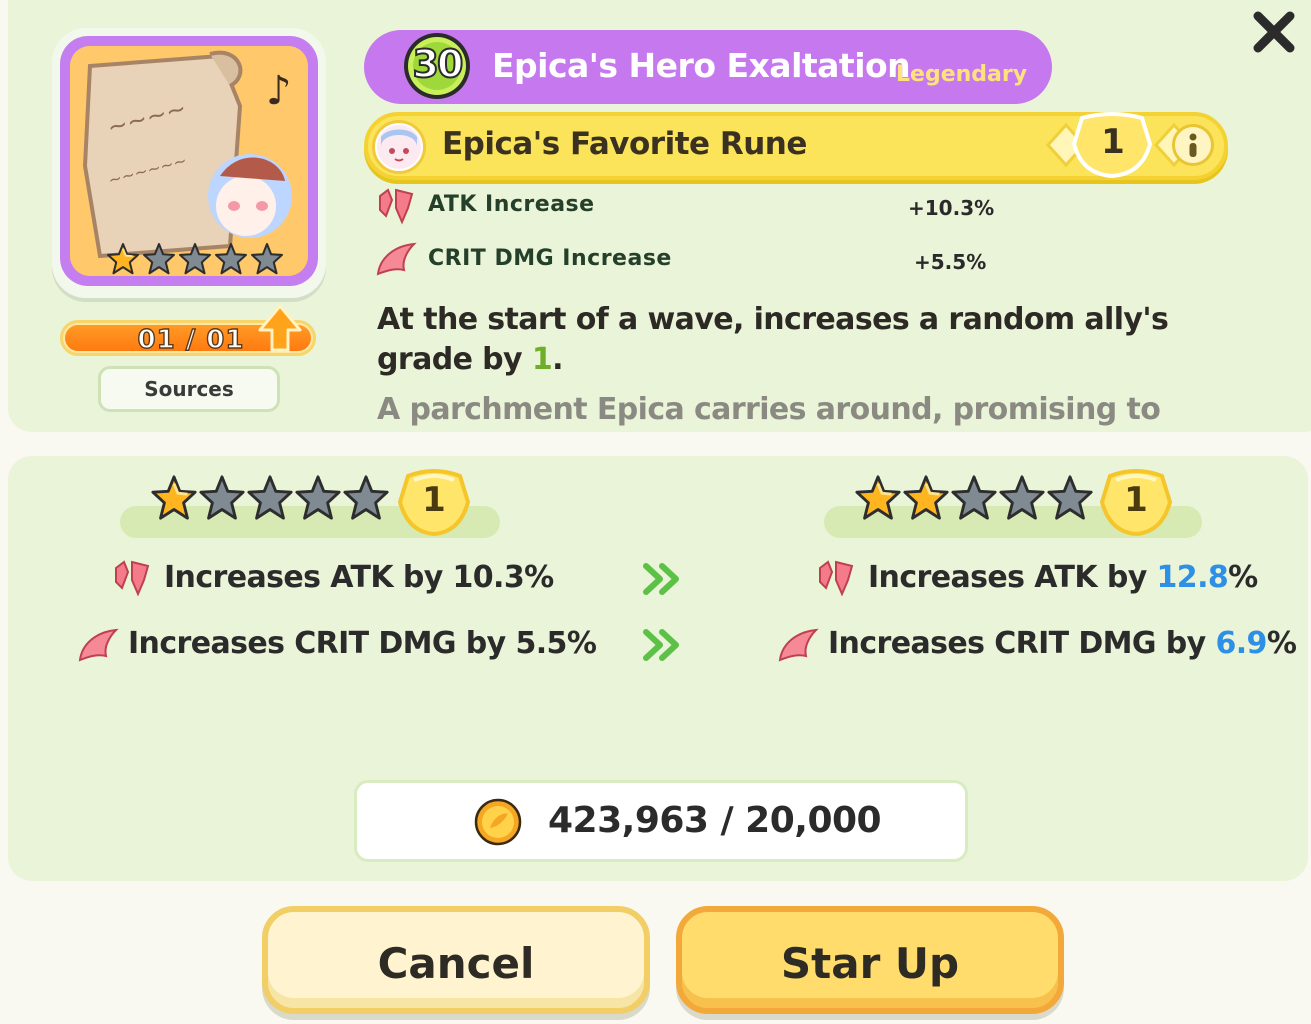 This screenshot has height=1024, width=1311. Describe the element at coordinates (1012, 577) in the screenshot. I see `next-atk-prefix: Increases ATK by` at that location.